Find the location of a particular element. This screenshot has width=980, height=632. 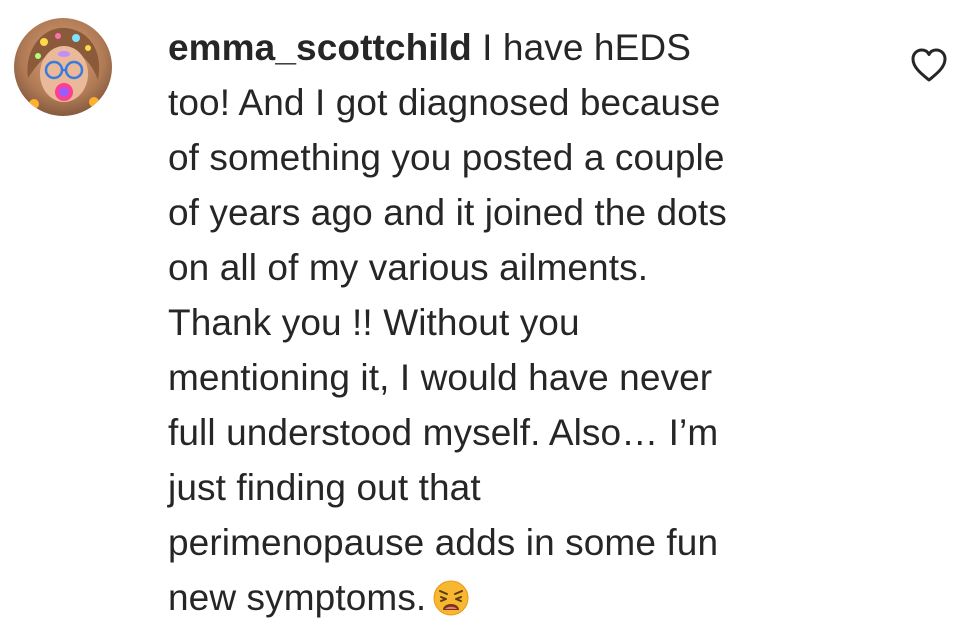

avatar is located at coordinates (63, 67).